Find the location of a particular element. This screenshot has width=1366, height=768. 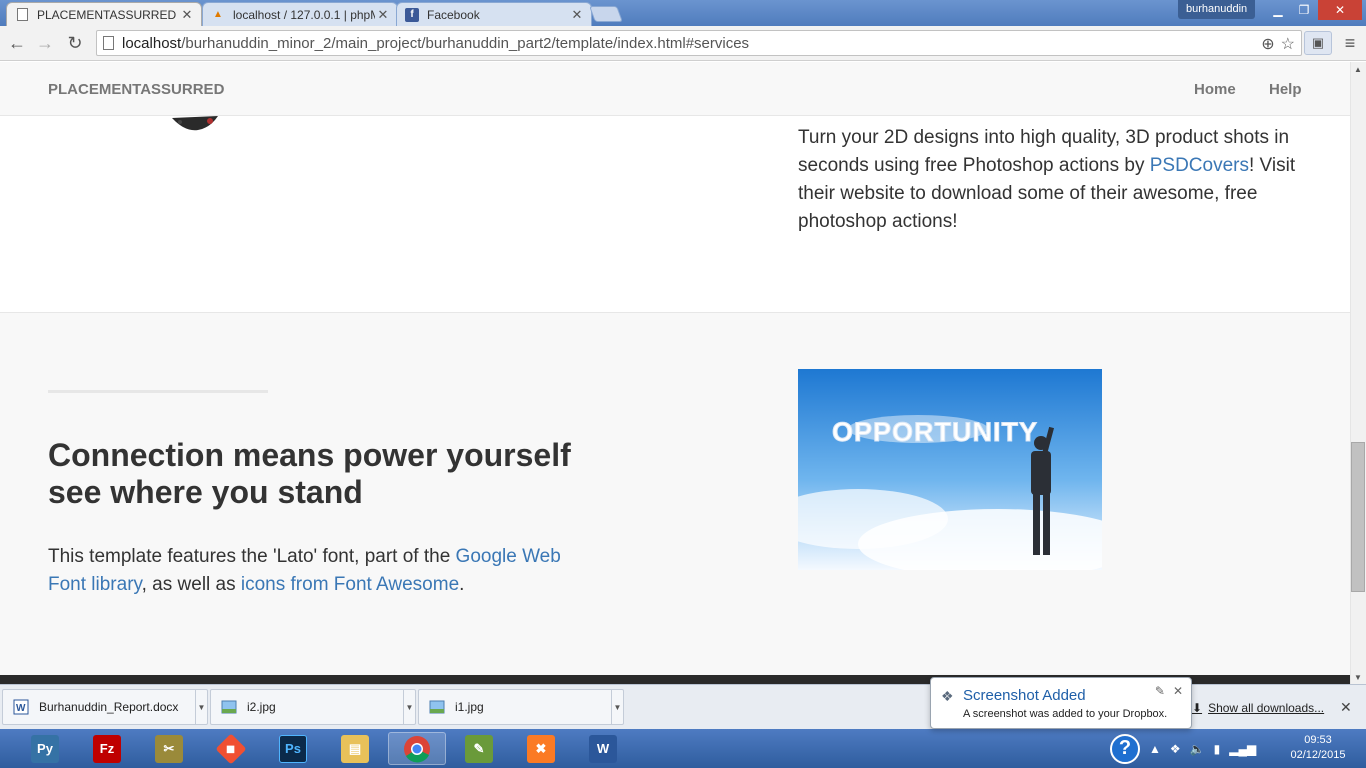

git-icon: ◆ is located at coordinates (231, 748).